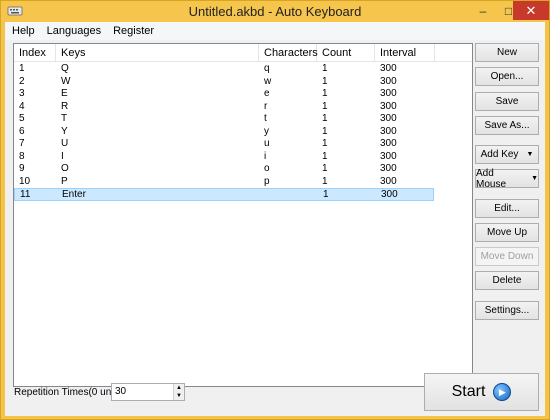 Image resolution: width=550 pixels, height=420 pixels. I want to click on cell-keys: U, so click(65, 143).